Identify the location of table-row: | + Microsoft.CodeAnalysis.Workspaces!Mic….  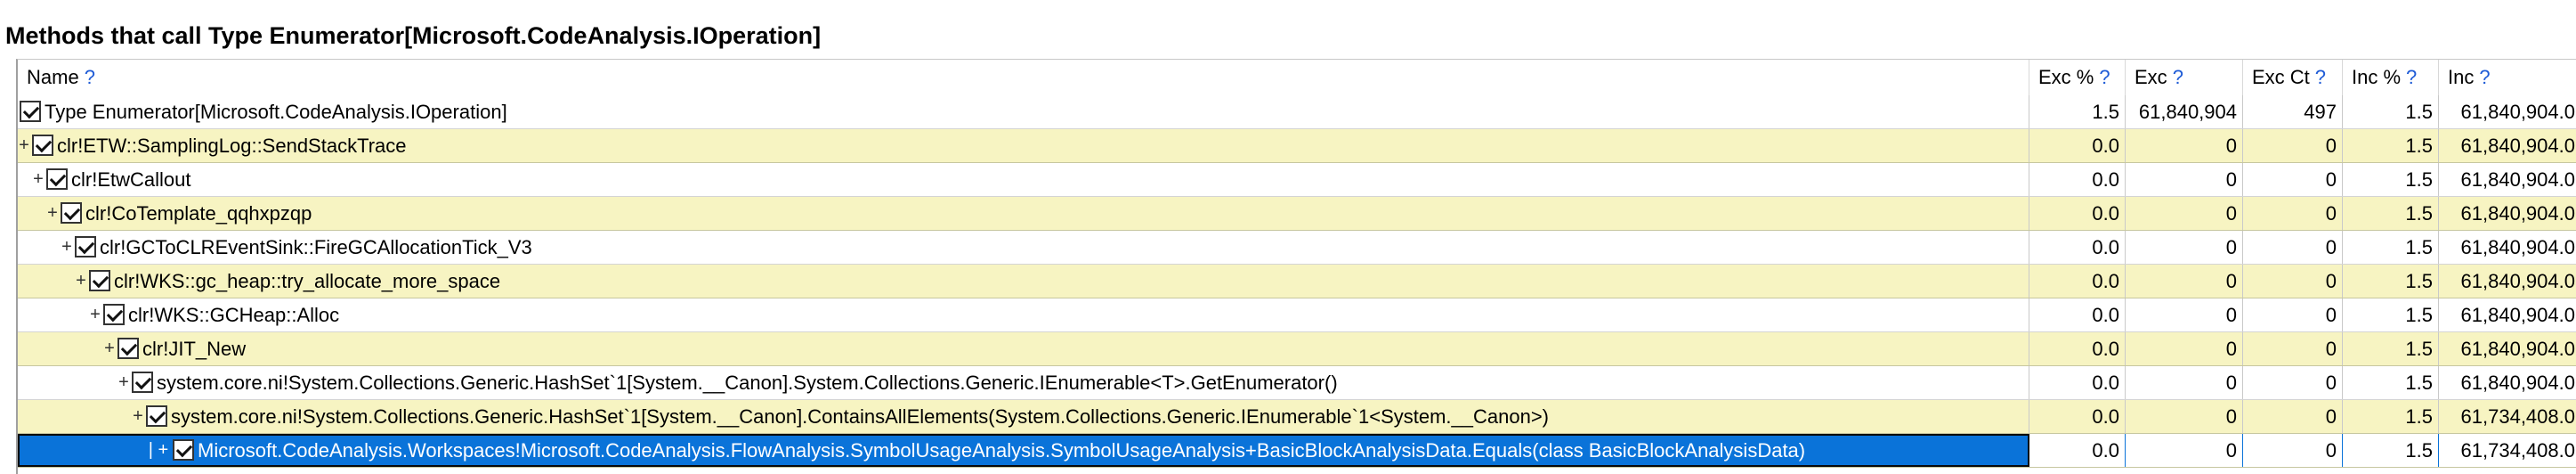
(1297, 451).